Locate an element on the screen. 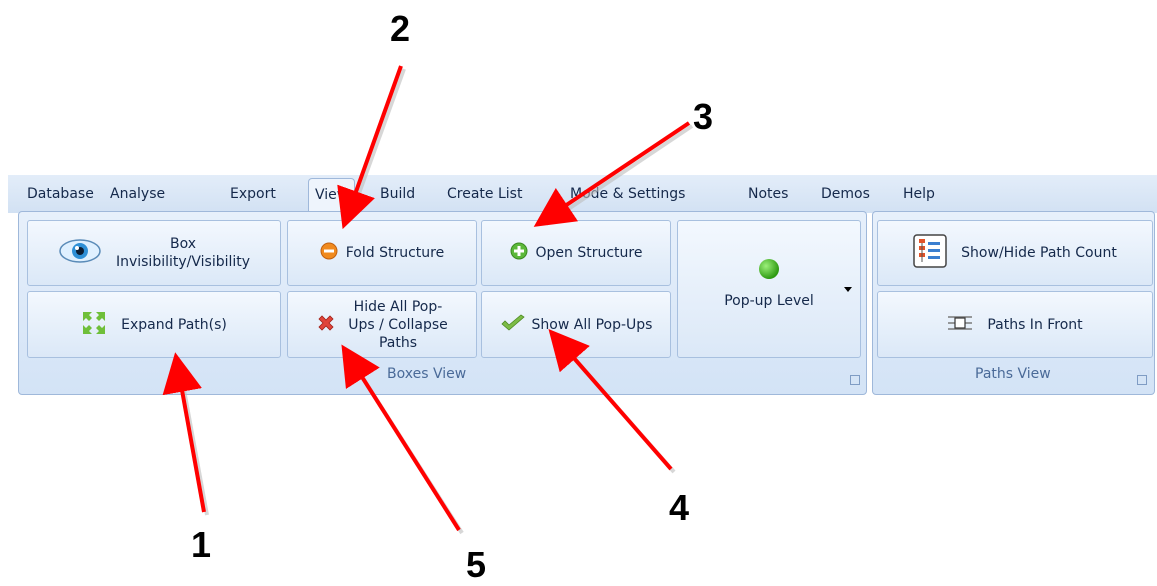 The height and width of the screenshot is (586, 1157). callout-4: 4 is located at coordinates (679, 507).